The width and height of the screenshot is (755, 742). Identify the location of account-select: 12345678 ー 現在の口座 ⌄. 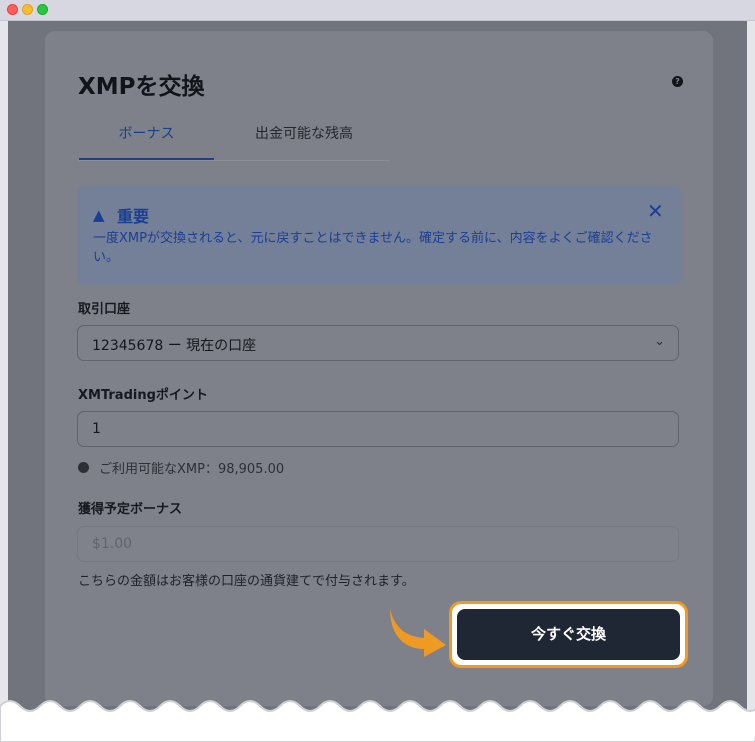
(378, 343).